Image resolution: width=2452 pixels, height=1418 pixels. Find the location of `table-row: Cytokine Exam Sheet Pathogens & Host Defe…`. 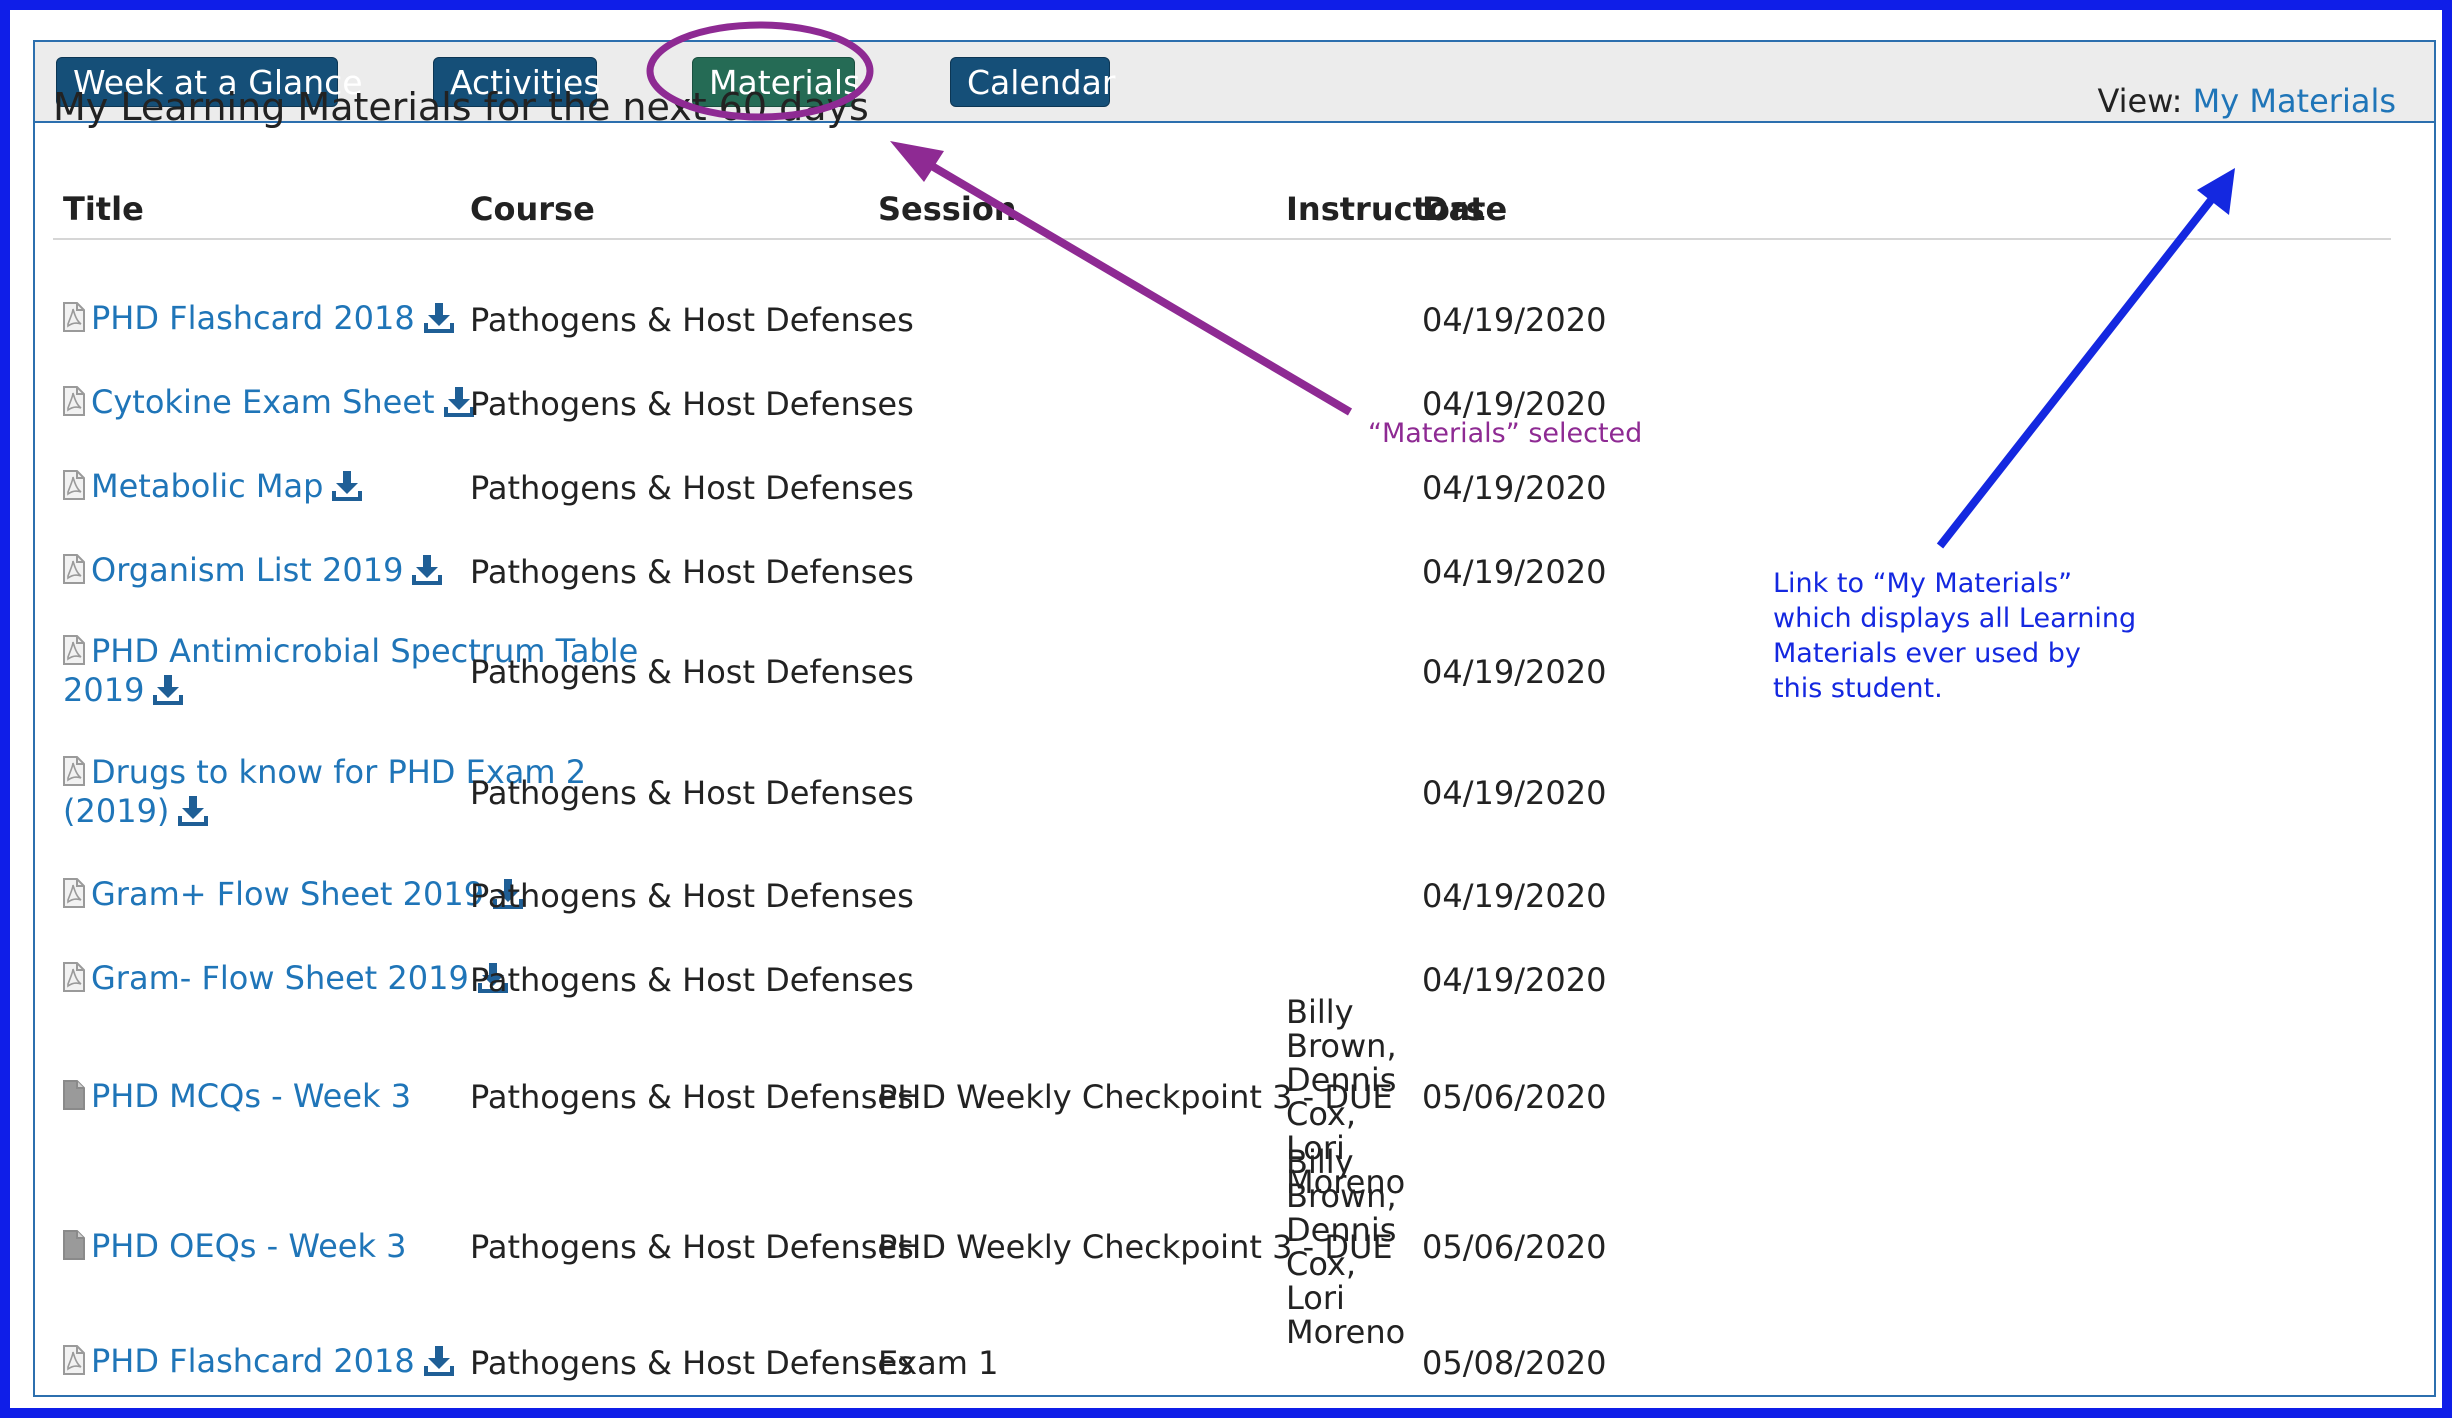

table-row: Cytokine Exam Sheet Pathogens & Host Defe… is located at coordinates (1222, 404).